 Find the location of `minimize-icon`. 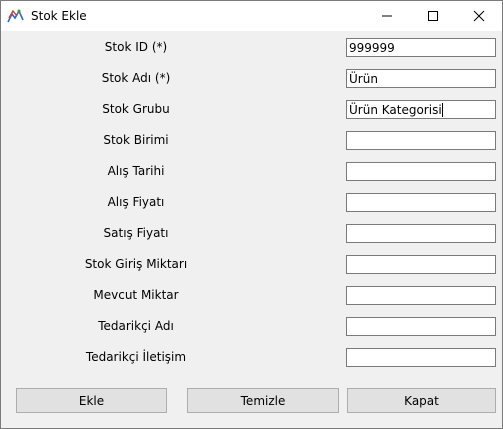

minimize-icon is located at coordinates (387, 16).